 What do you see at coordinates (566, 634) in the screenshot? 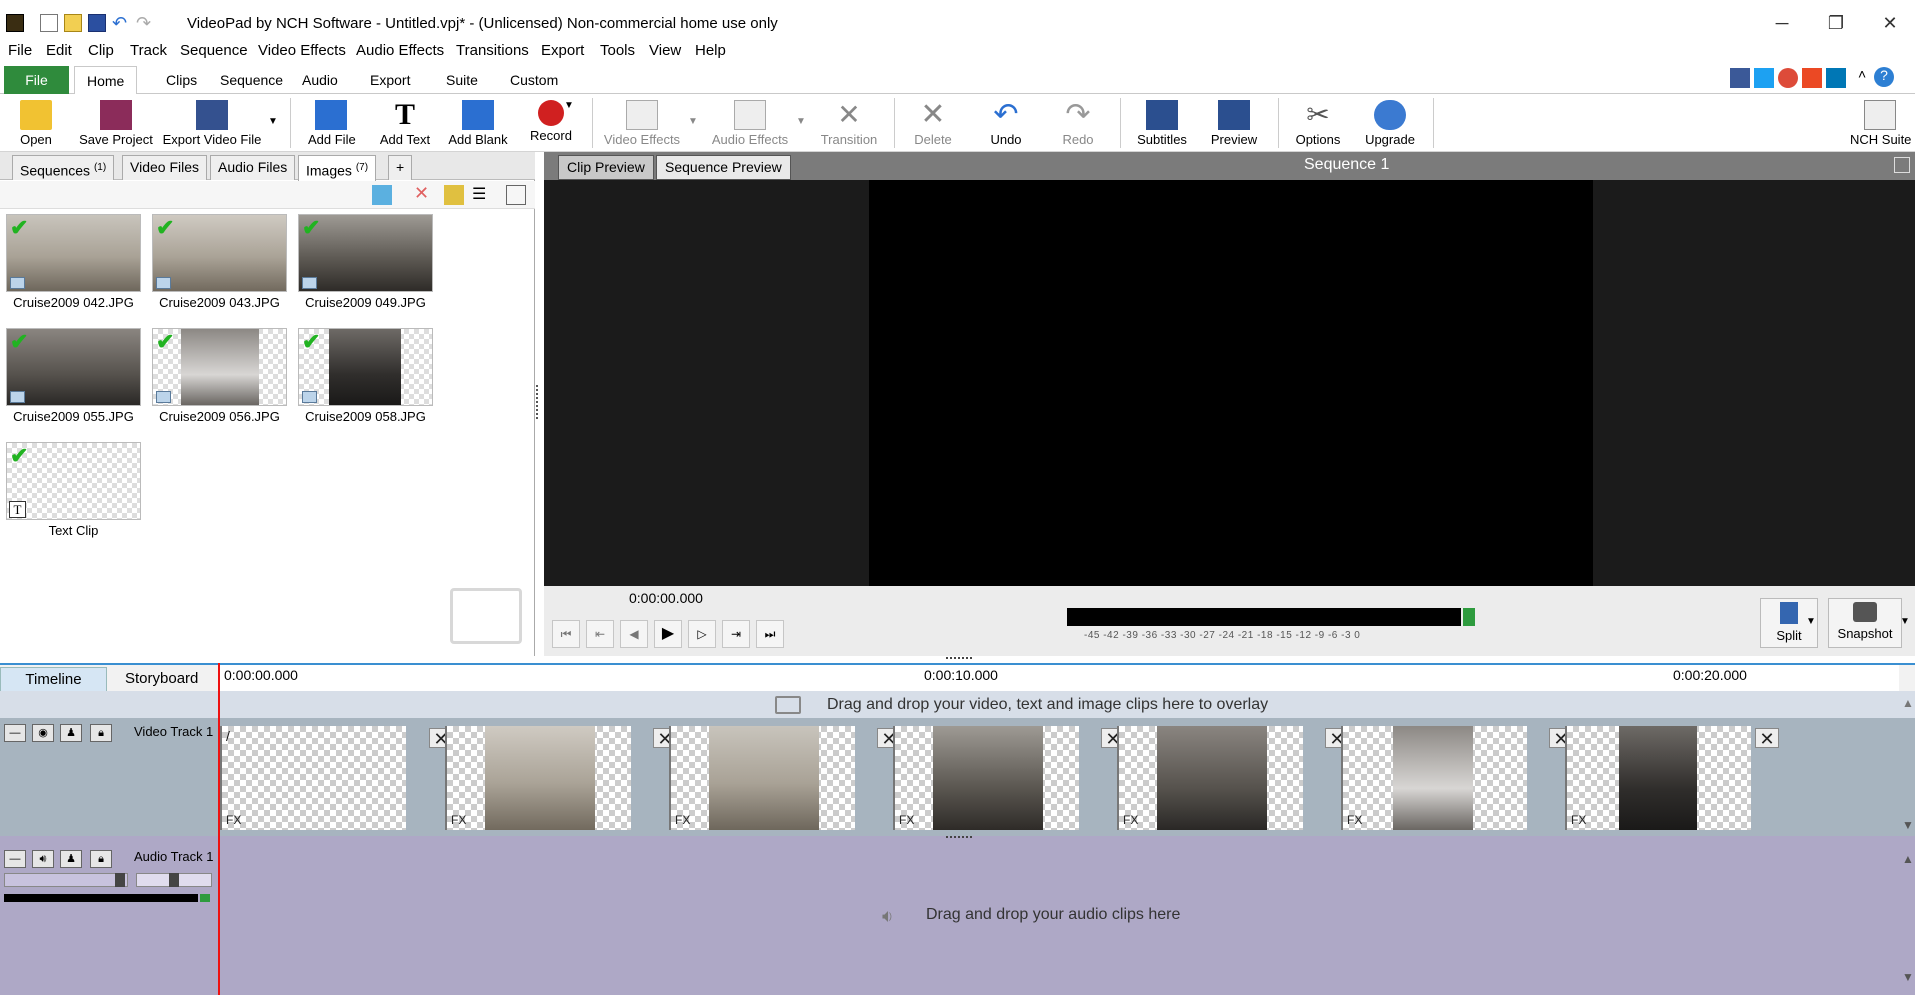
I see `go-to-start-button: ⏮` at bounding box center [566, 634].